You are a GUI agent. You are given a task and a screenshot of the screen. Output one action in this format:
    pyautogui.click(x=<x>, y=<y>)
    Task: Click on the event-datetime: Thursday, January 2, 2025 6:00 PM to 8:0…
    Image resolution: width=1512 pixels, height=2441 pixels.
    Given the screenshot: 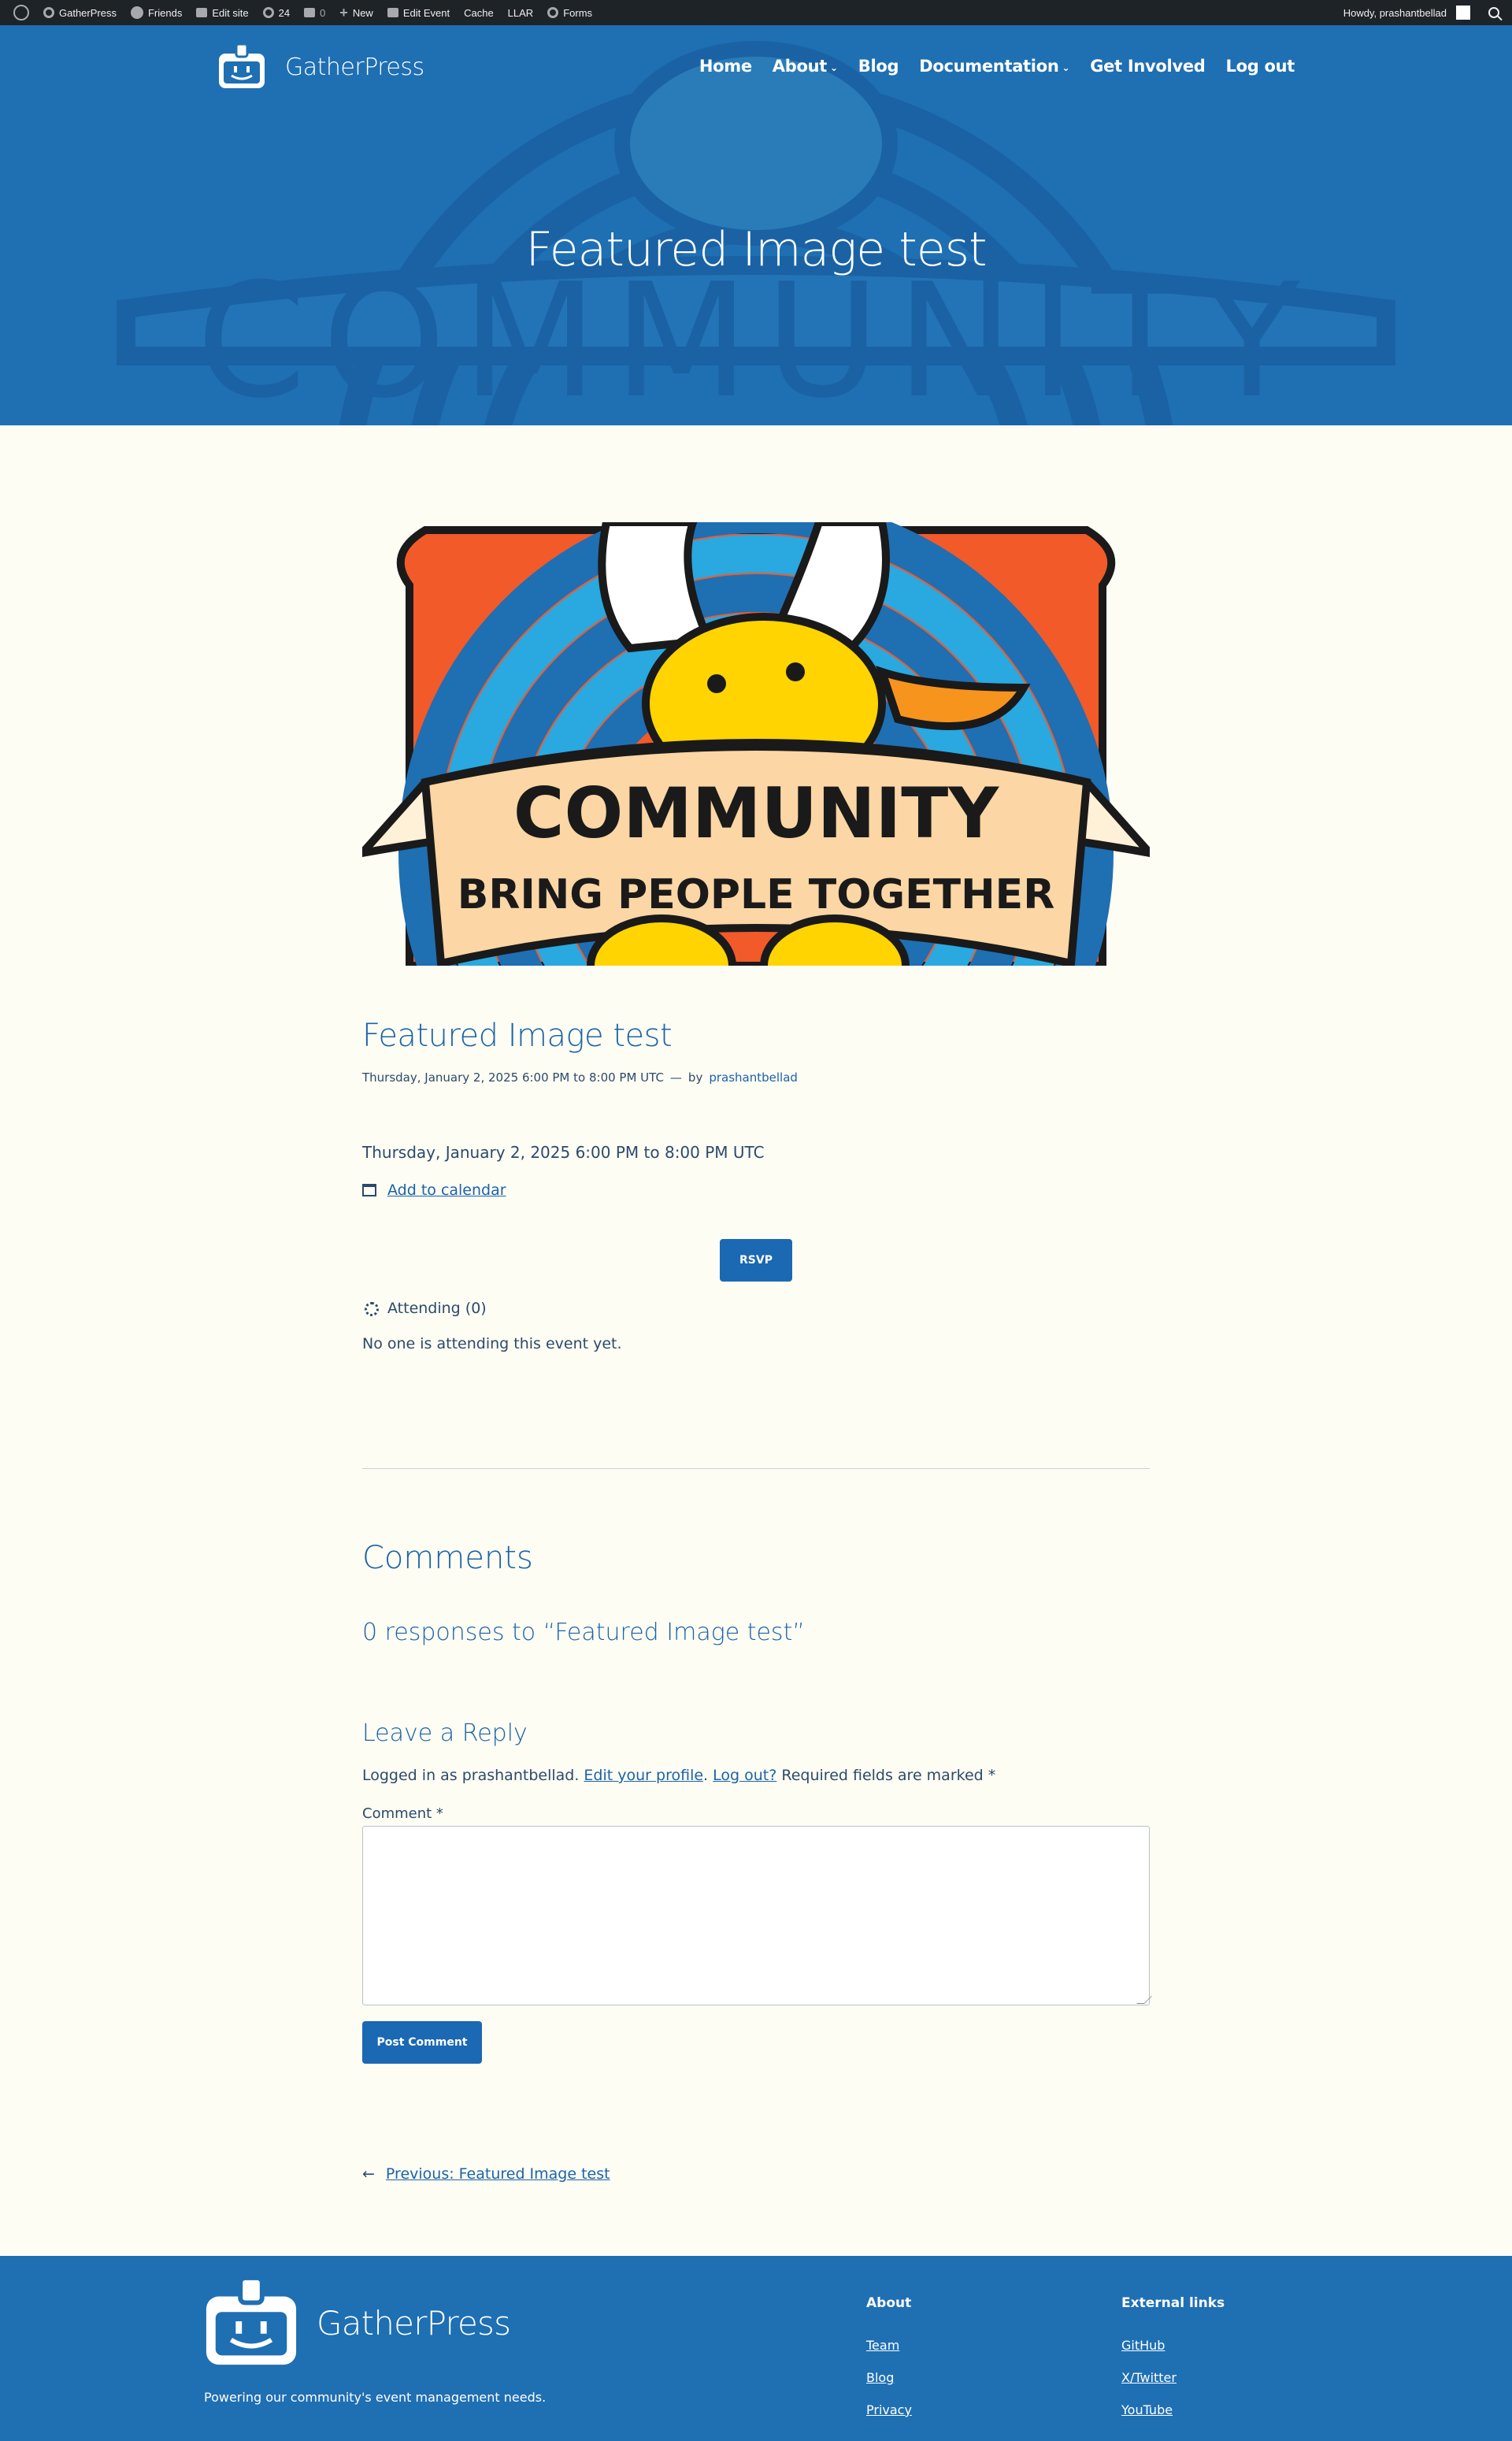 What is the action you would take?
    pyautogui.click(x=563, y=1153)
    